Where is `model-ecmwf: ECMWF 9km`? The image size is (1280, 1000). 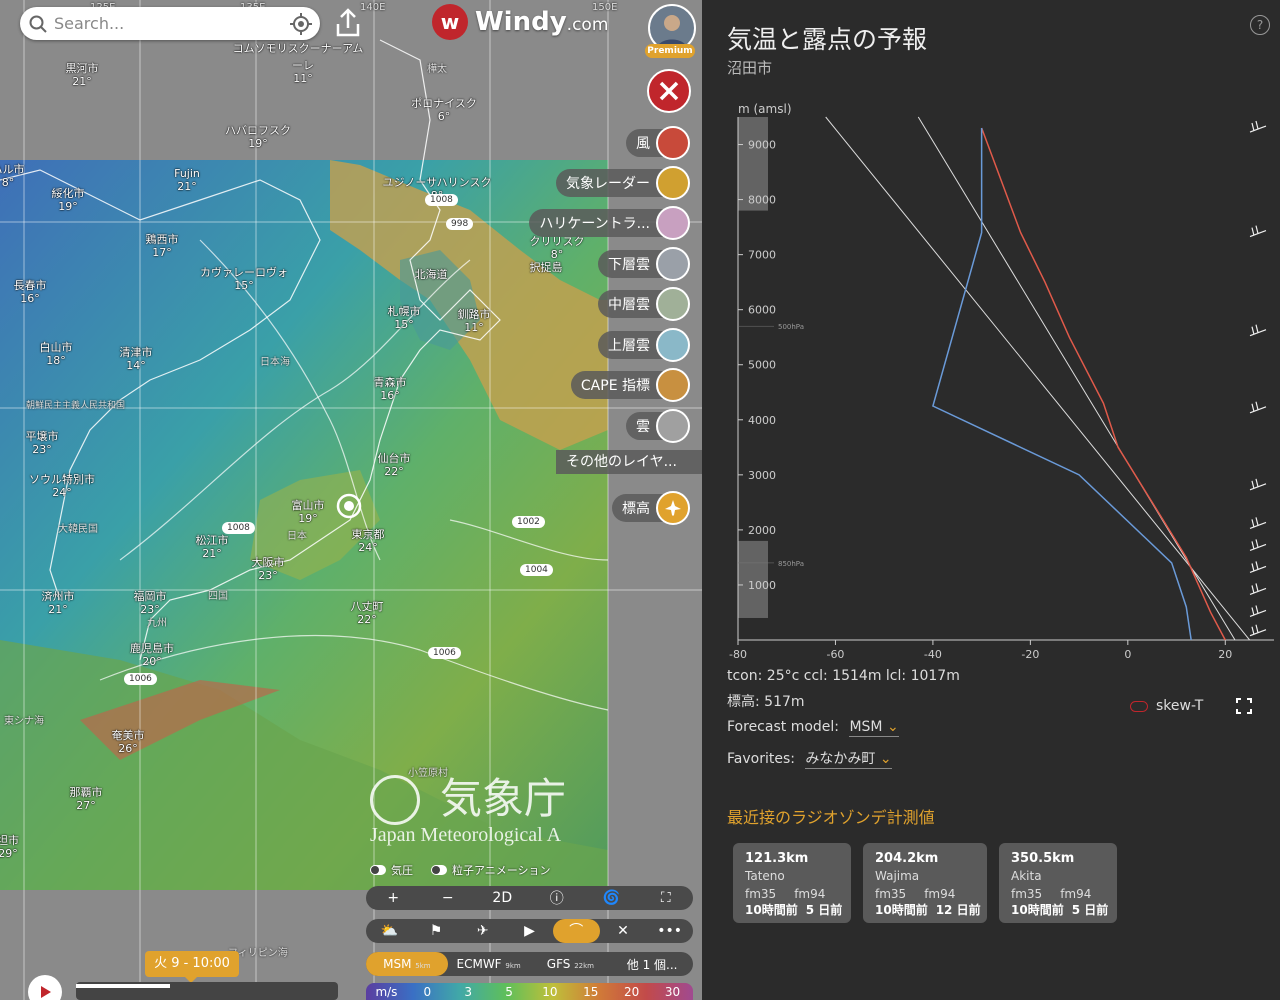 model-ecmwf: ECMWF 9km is located at coordinates (489, 964).